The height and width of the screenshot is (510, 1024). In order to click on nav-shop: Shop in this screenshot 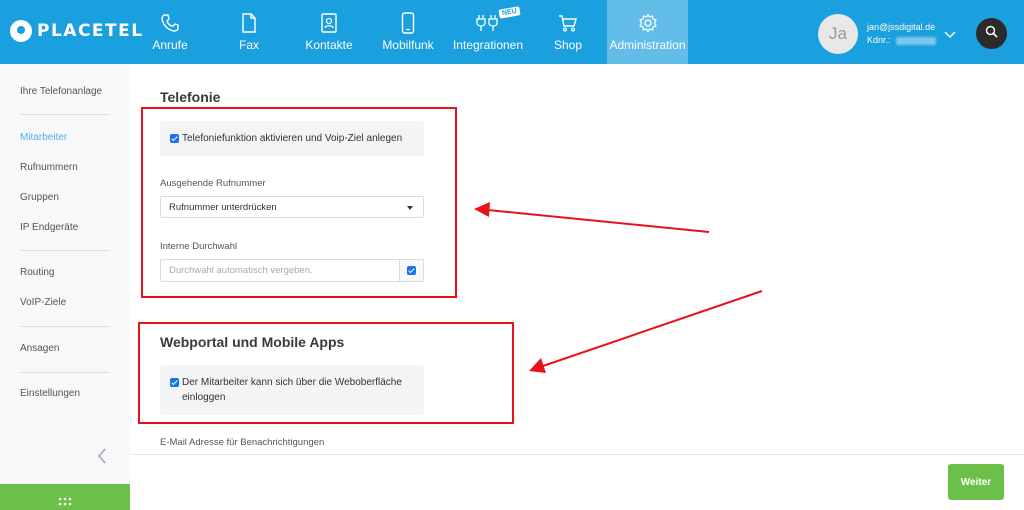, I will do `click(568, 32)`.